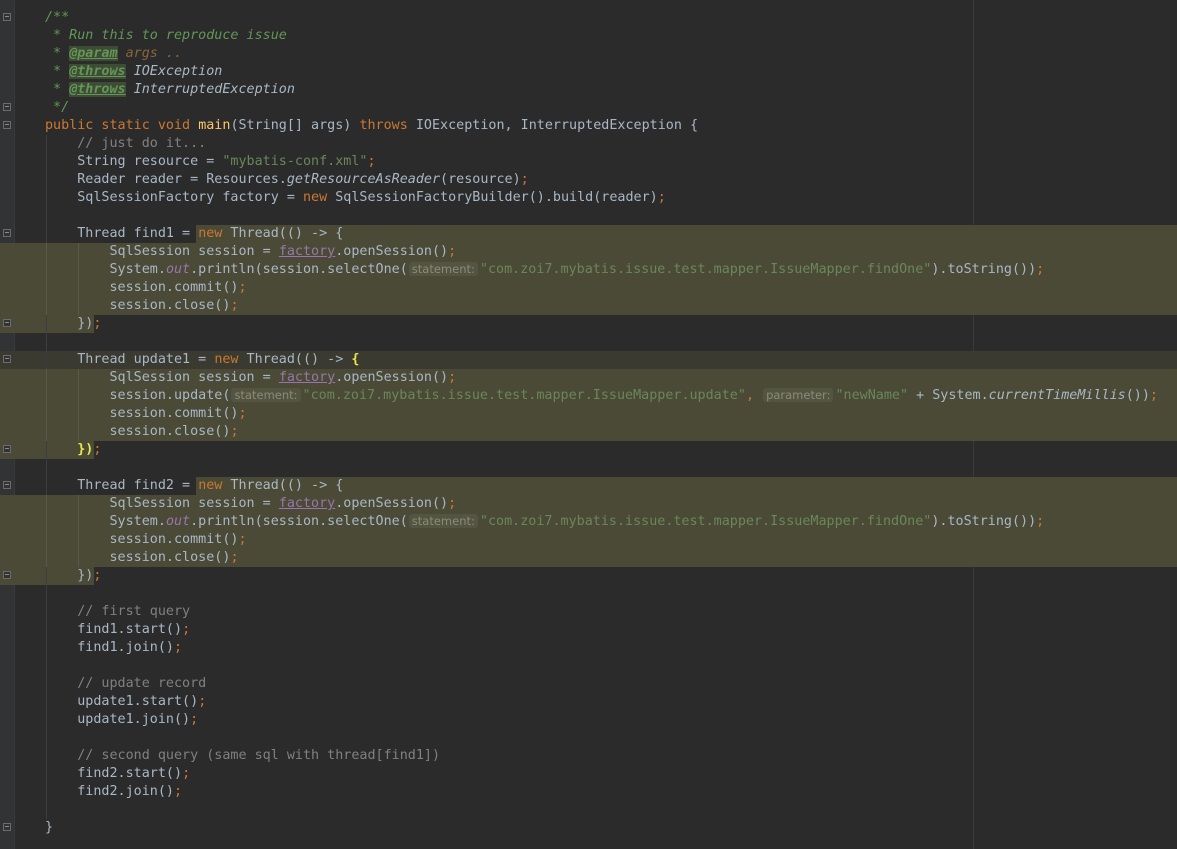 This screenshot has height=849, width=1177. Describe the element at coordinates (588, 702) in the screenshot. I see `code-line: update1.start();` at that location.